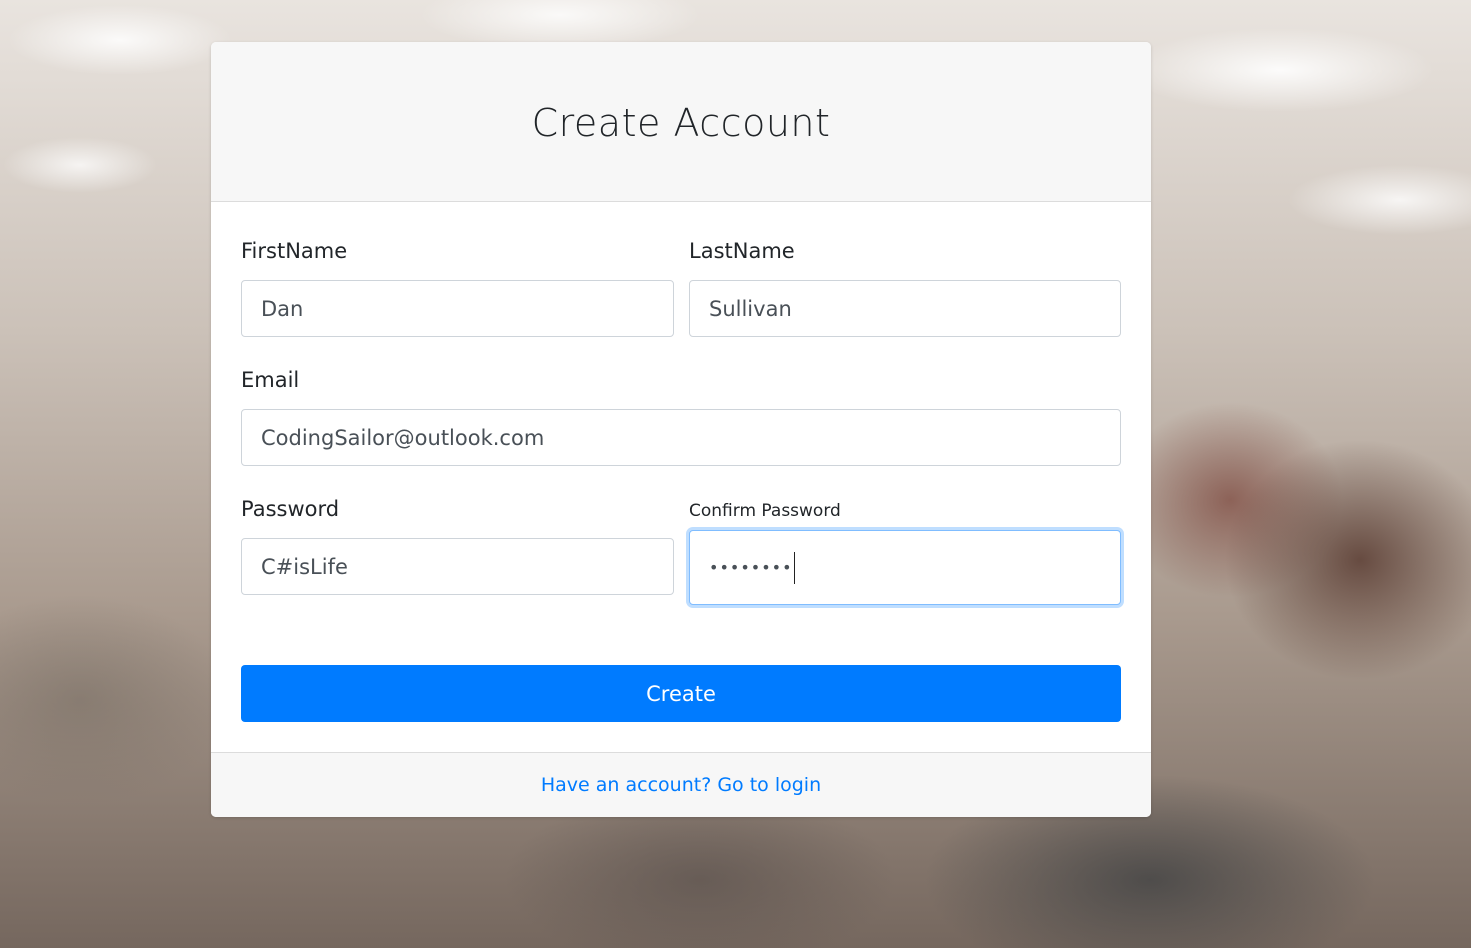 Image resolution: width=1471 pixels, height=948 pixels. I want to click on password-label: Password, so click(290, 509).